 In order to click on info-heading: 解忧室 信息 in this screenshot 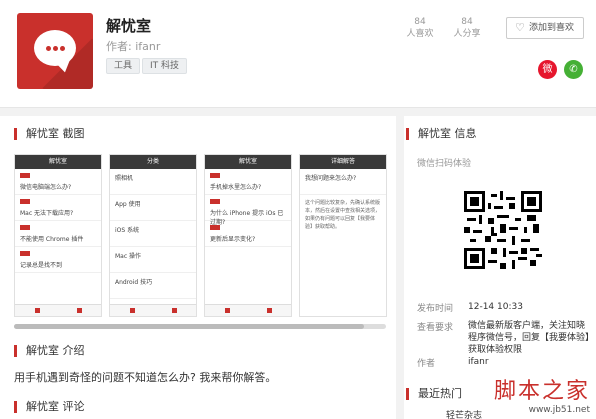, I will do `click(441, 134)`.